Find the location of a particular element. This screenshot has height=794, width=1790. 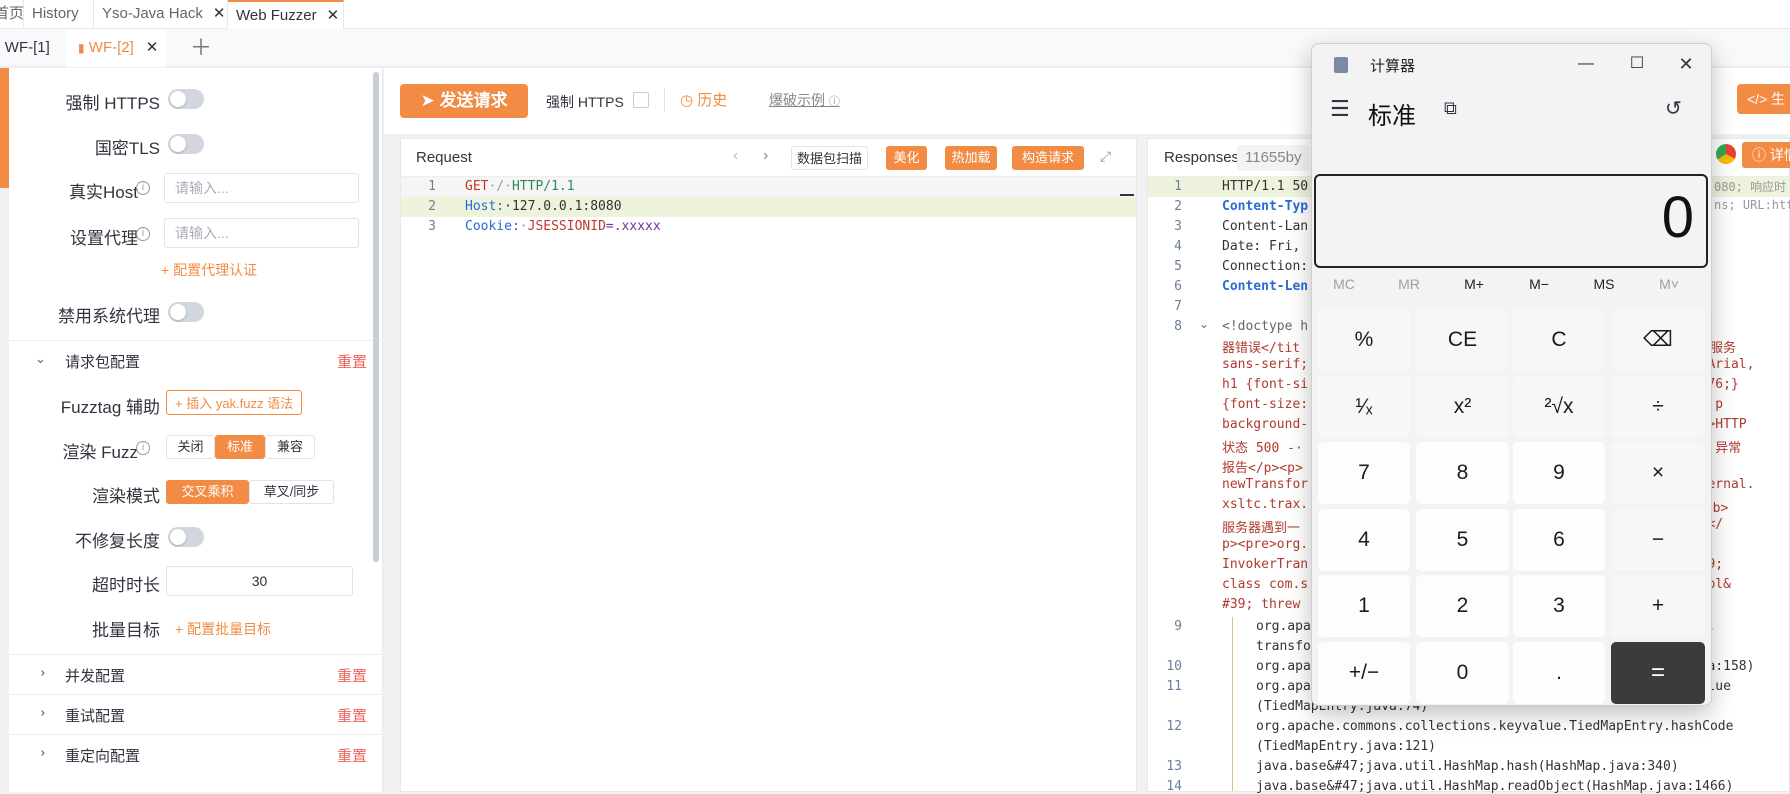

calc-key: % is located at coordinates (1364, 340).